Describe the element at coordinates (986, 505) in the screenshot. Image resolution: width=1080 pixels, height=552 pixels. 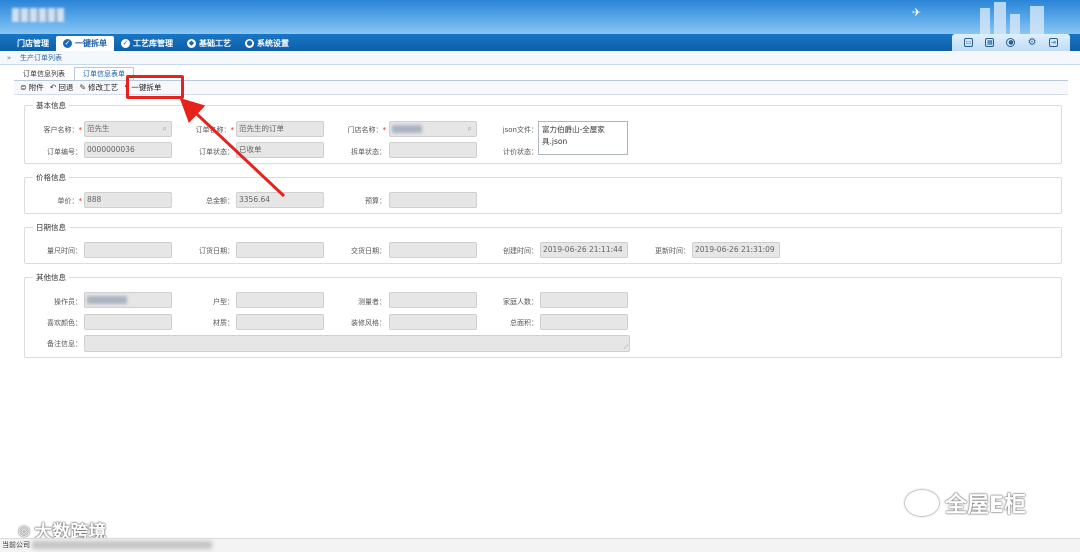
I see `watermark-text: 全屋E柜` at that location.